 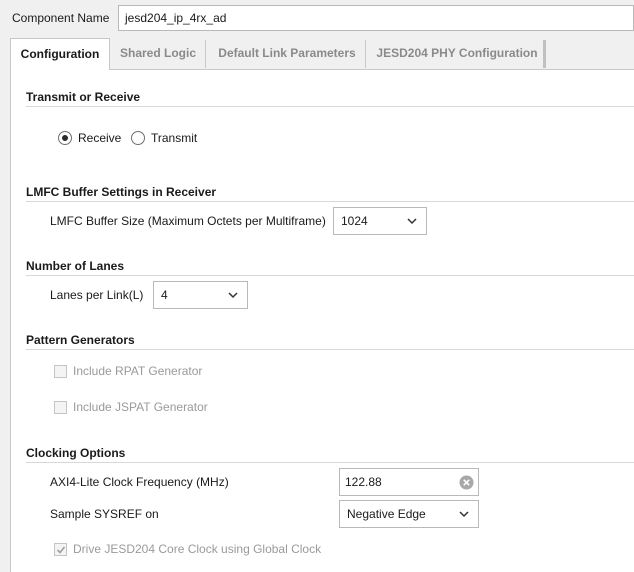 I want to click on lmfc-buffer-size-select: 1024, so click(x=380, y=221).